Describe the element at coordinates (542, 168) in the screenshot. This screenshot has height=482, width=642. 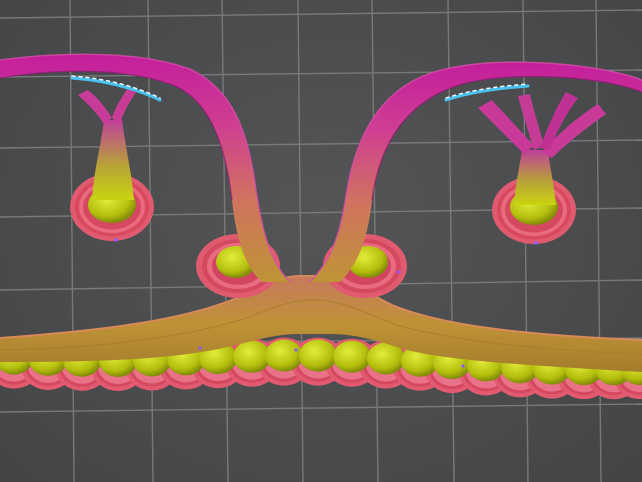
I see `tree-support-right` at that location.